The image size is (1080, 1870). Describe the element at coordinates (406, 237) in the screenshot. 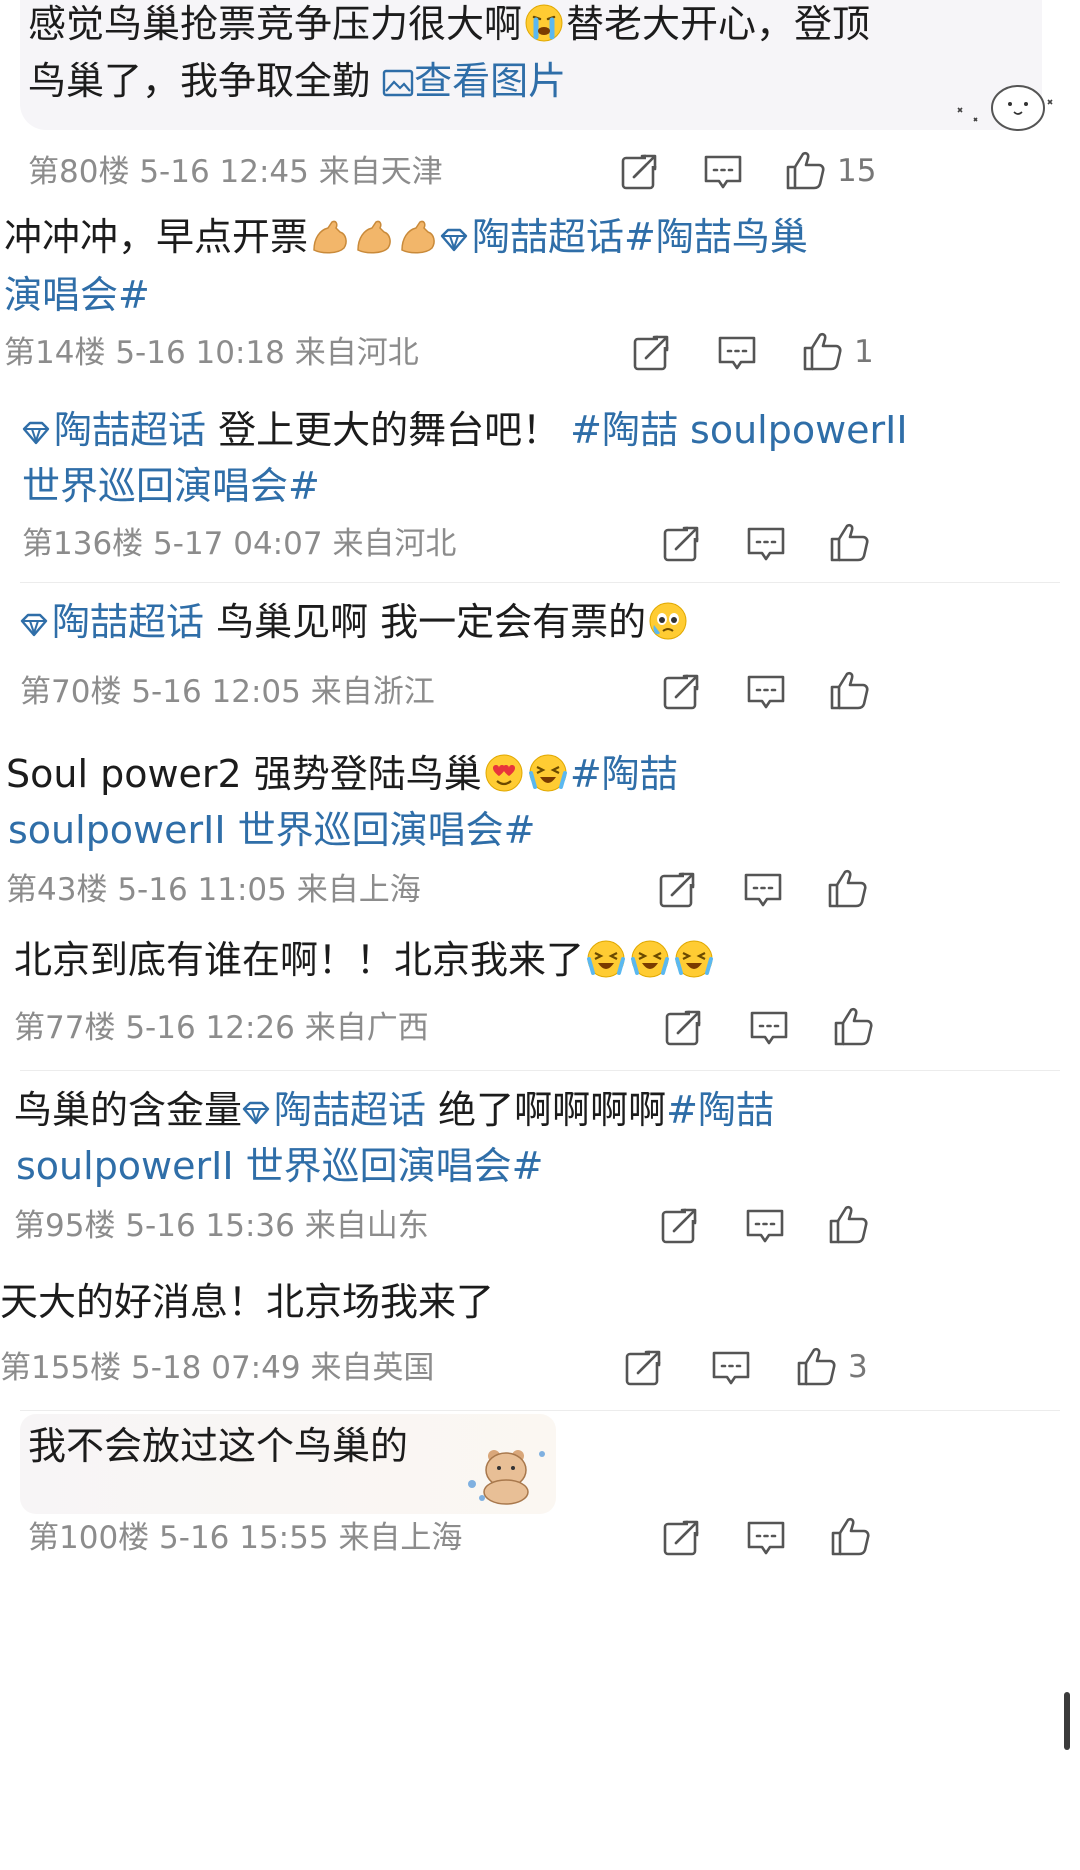

I see `comment-text: 冲冲冲，早点开票 陶喆超话#陶喆鸟巢` at that location.